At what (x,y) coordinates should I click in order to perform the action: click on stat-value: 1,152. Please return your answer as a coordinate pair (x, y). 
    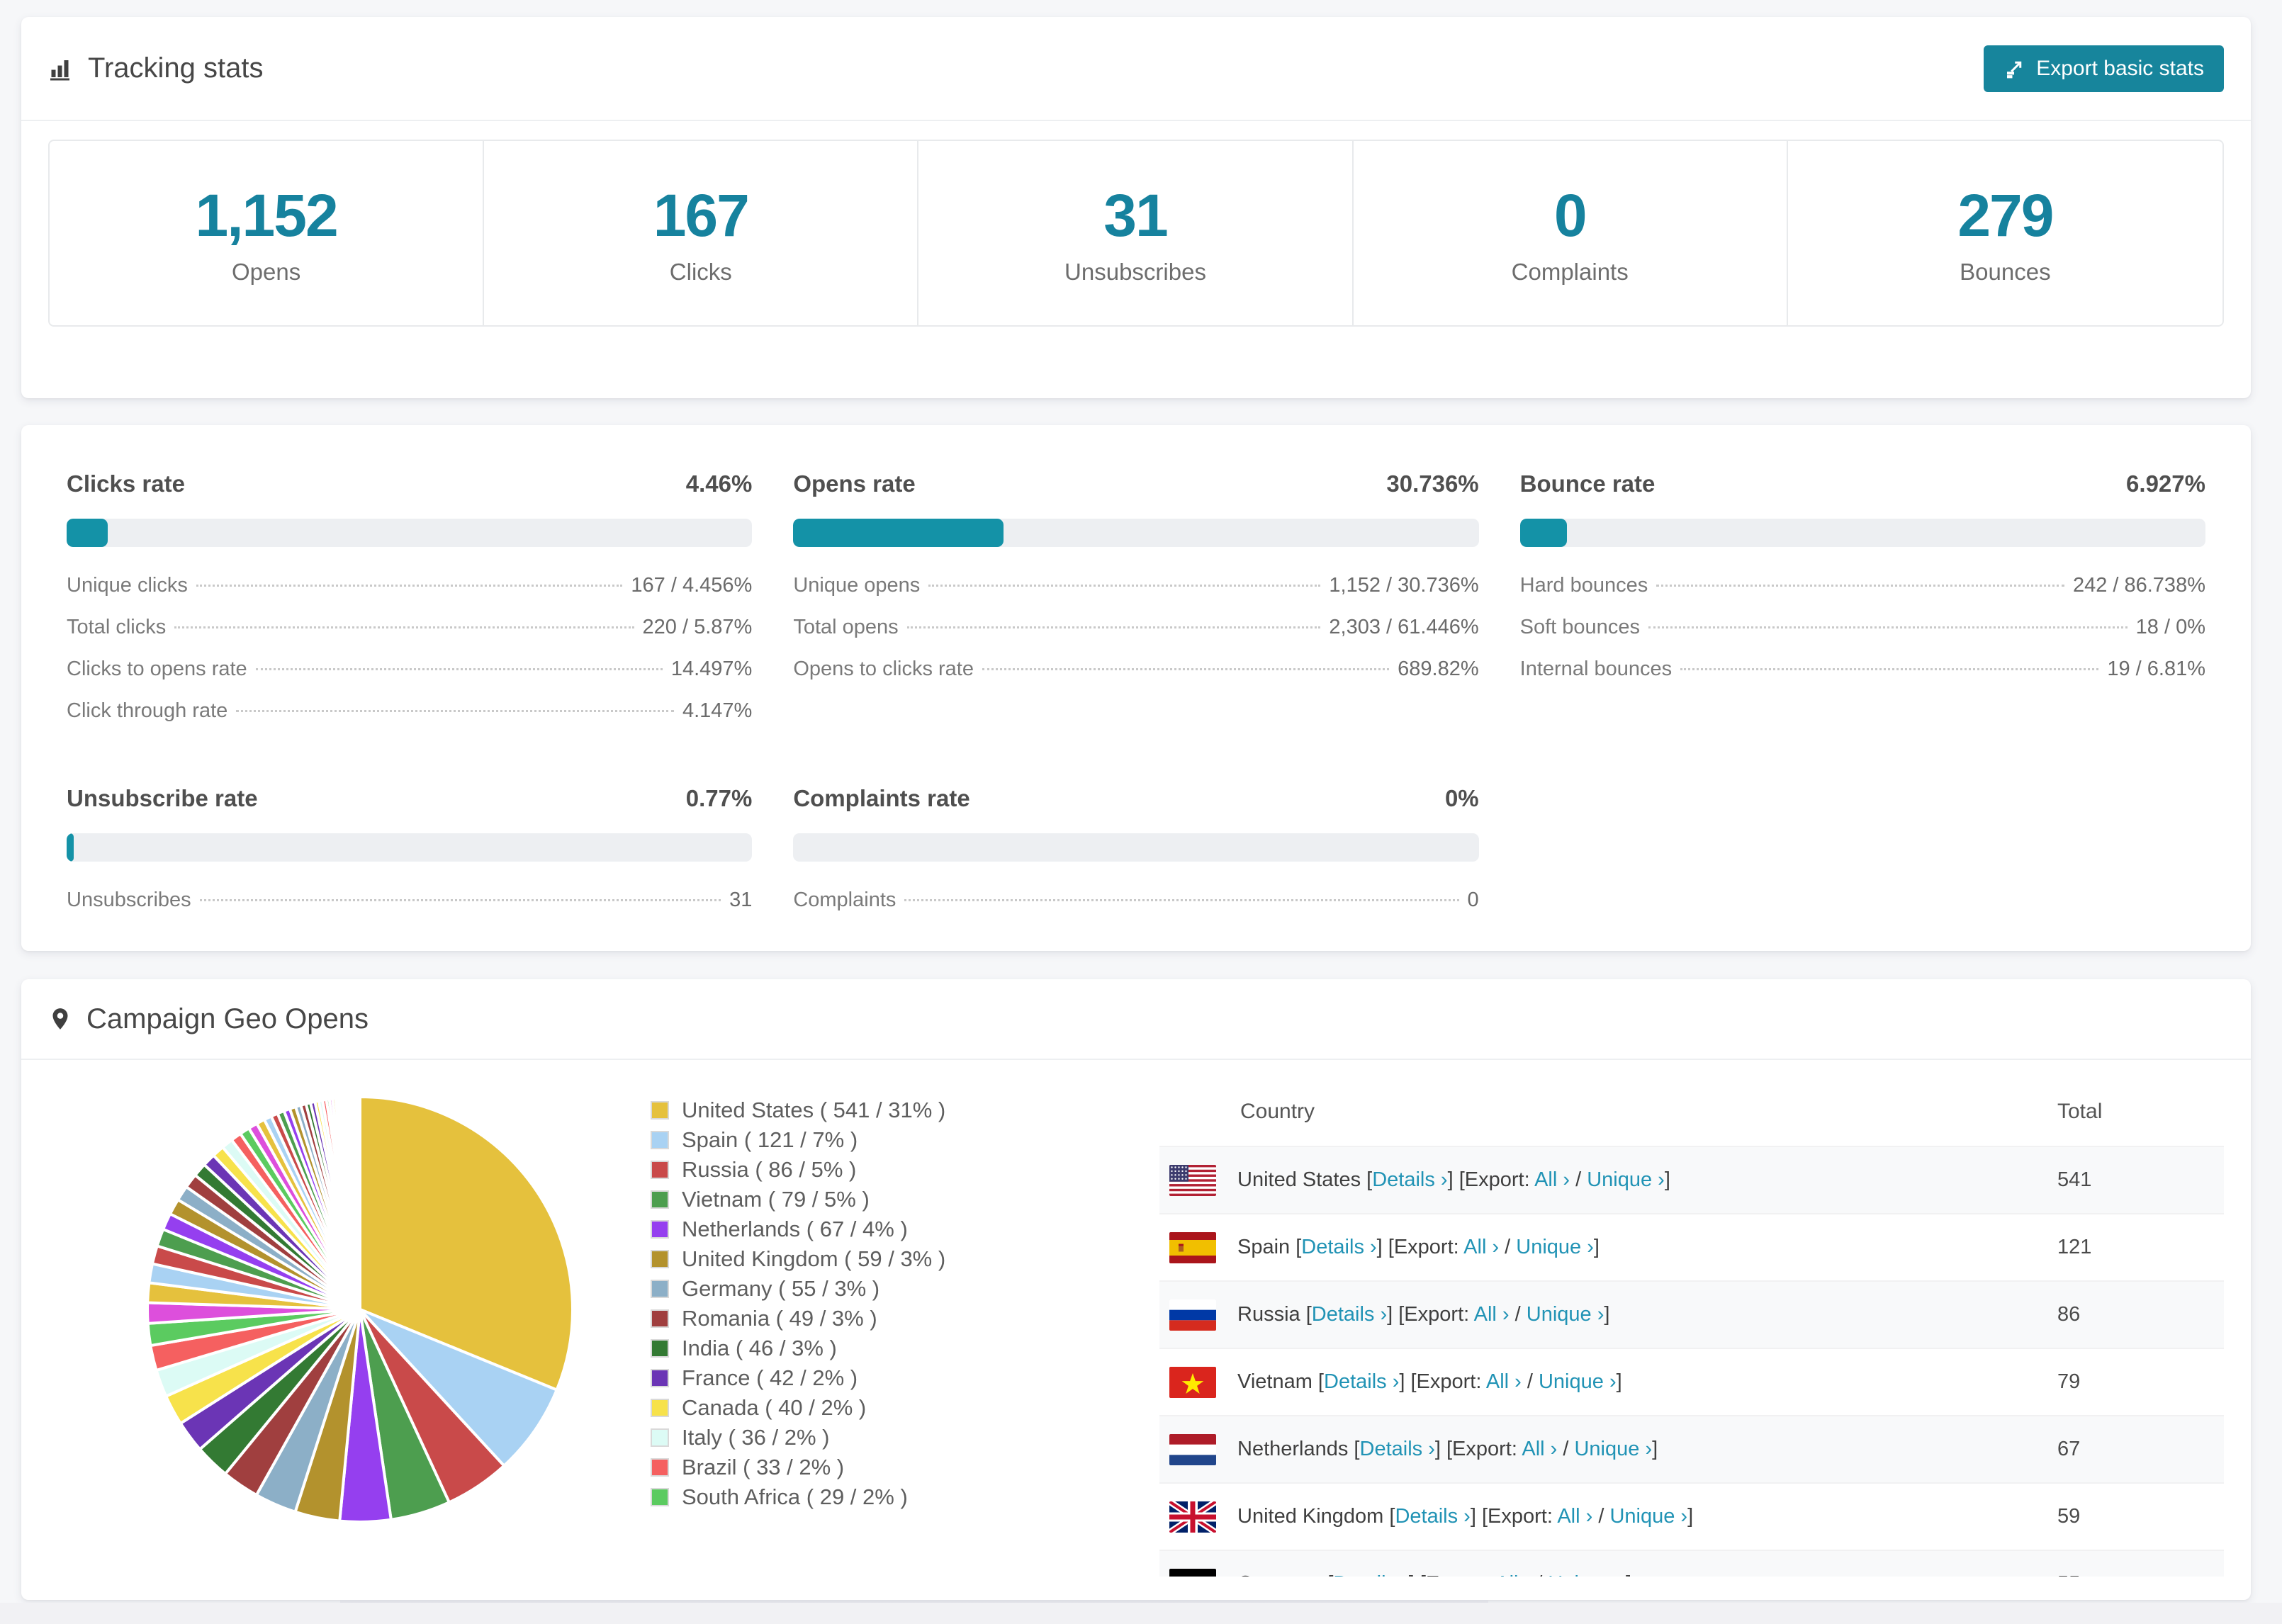
    Looking at the image, I should click on (267, 215).